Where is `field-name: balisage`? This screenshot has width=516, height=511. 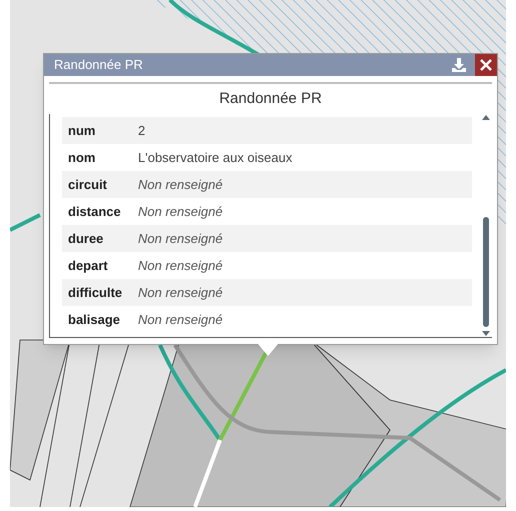
field-name: balisage is located at coordinates (94, 319).